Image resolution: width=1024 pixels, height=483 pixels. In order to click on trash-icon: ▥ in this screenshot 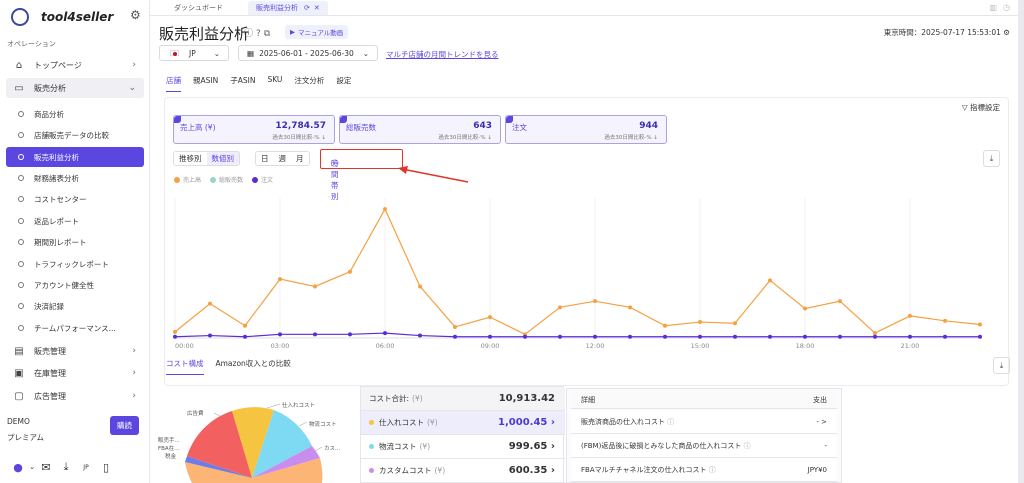, I will do `click(996, 7)`.